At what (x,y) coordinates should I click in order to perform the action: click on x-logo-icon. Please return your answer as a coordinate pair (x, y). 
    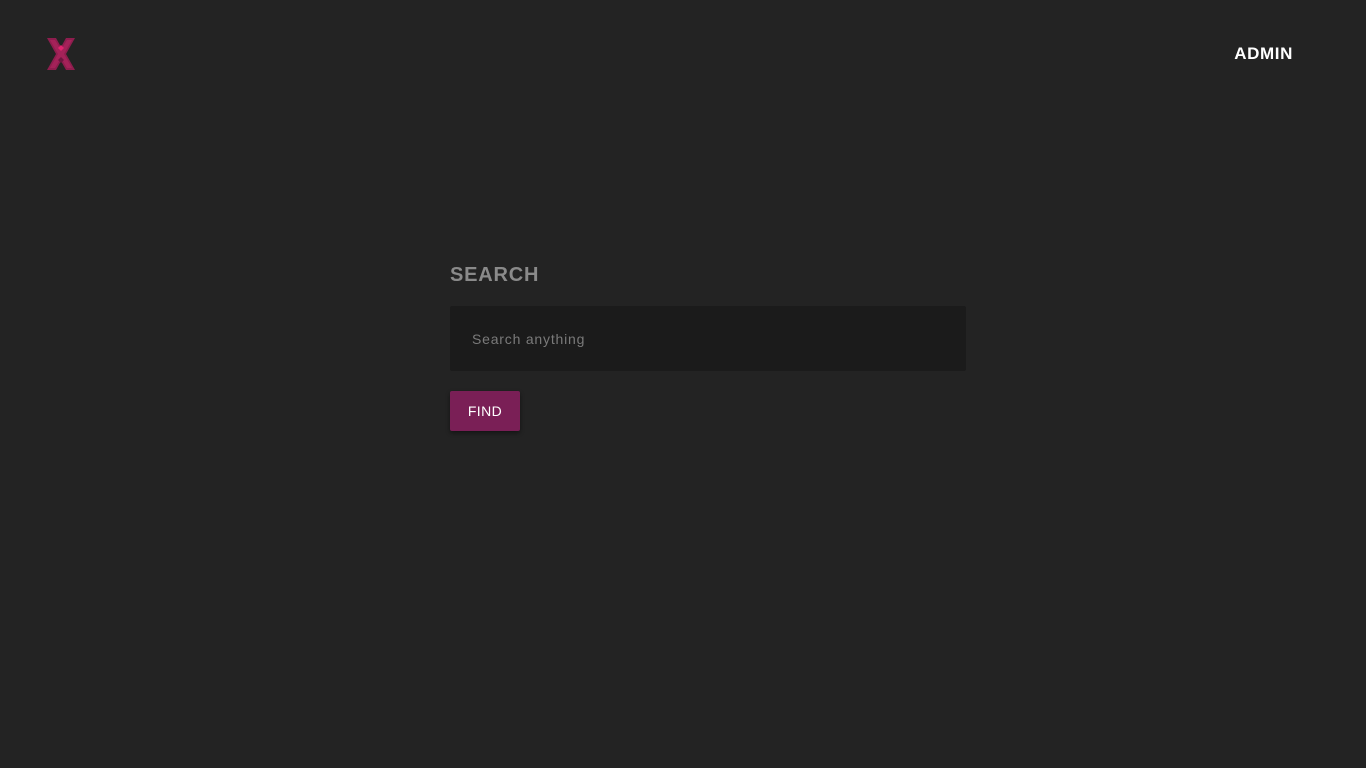
    Looking at the image, I should click on (61, 54).